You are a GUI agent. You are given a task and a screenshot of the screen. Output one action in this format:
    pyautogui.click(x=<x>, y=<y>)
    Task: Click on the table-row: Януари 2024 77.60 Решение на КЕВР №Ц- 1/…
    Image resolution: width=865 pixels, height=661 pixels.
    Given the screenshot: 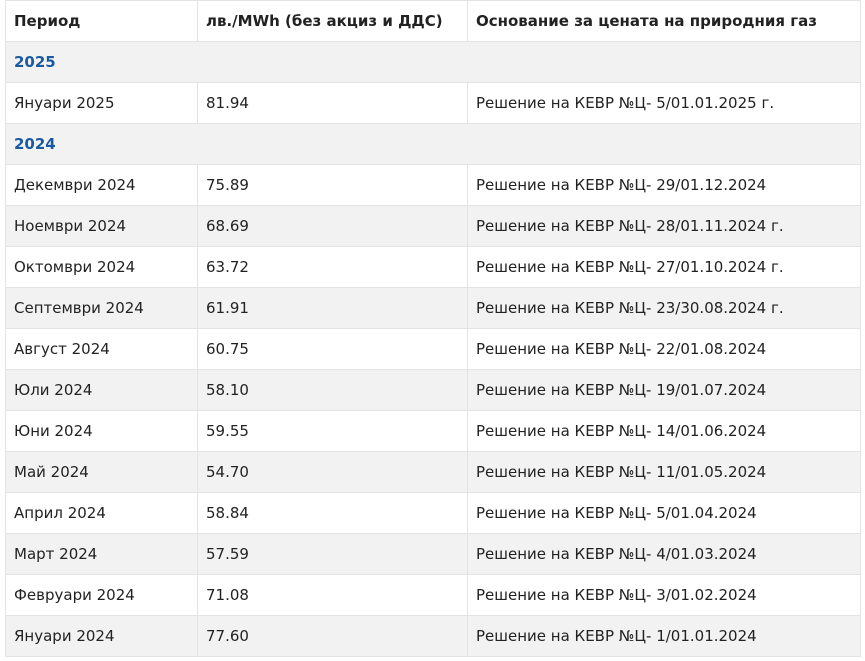 What is the action you would take?
    pyautogui.click(x=433, y=636)
    